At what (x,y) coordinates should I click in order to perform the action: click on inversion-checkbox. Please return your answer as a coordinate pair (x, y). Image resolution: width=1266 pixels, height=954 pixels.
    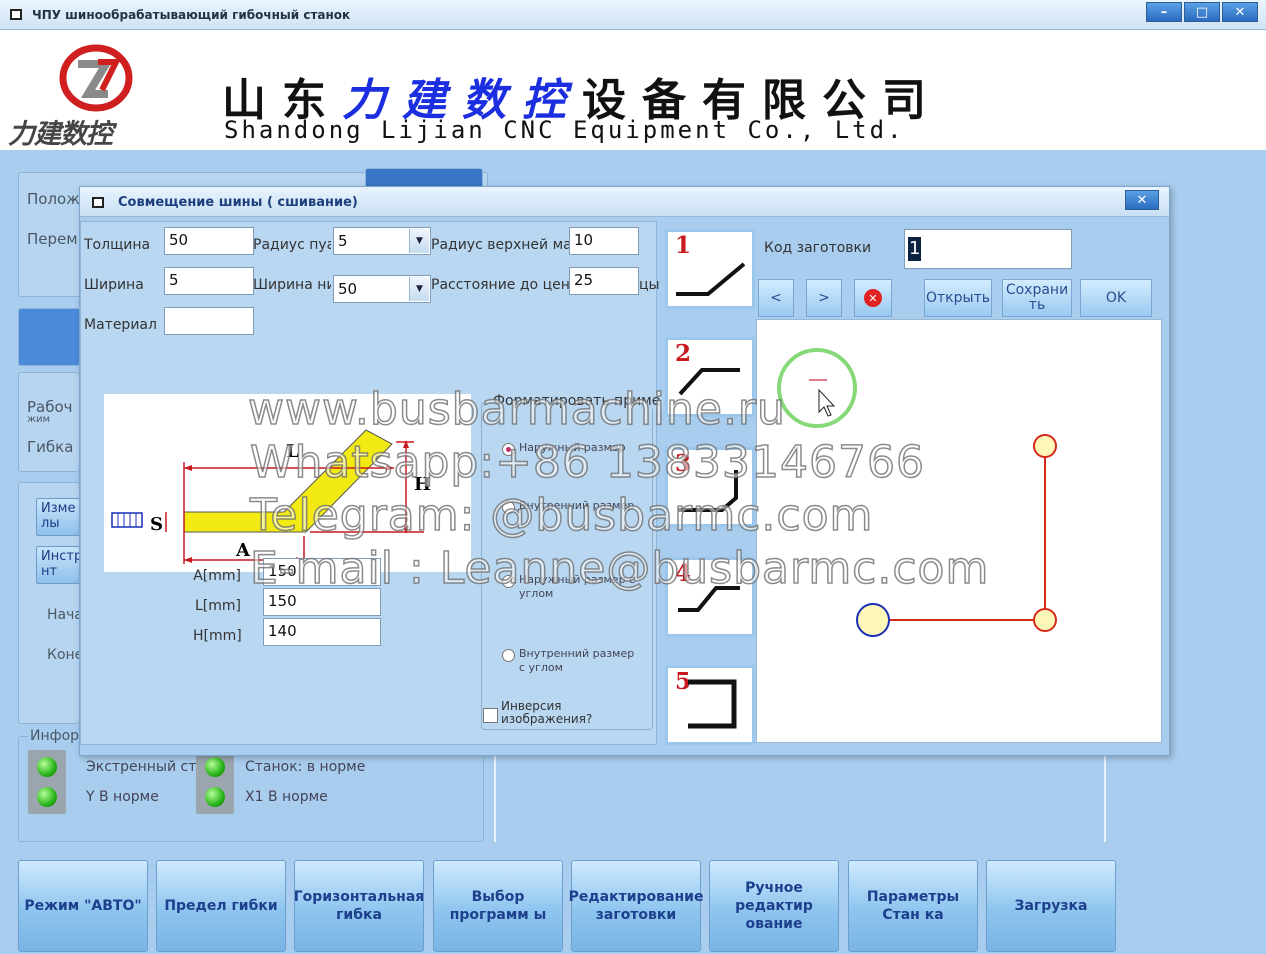
    Looking at the image, I should click on (490, 715).